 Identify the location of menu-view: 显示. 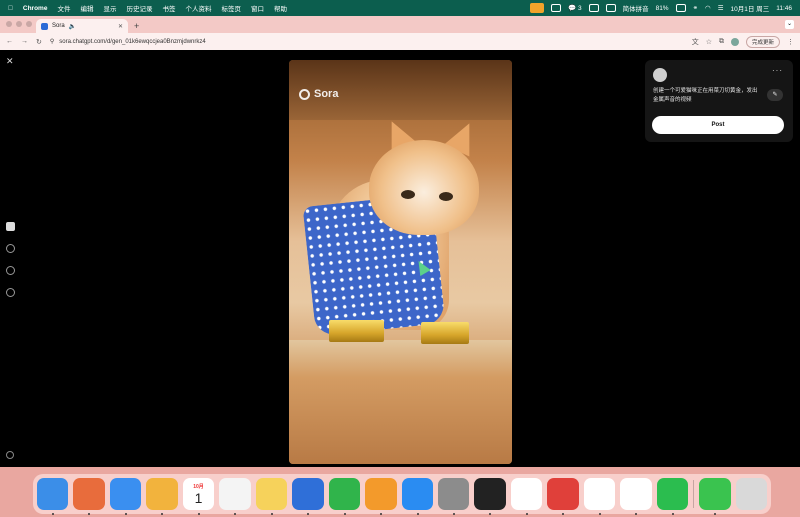
(109, 8).